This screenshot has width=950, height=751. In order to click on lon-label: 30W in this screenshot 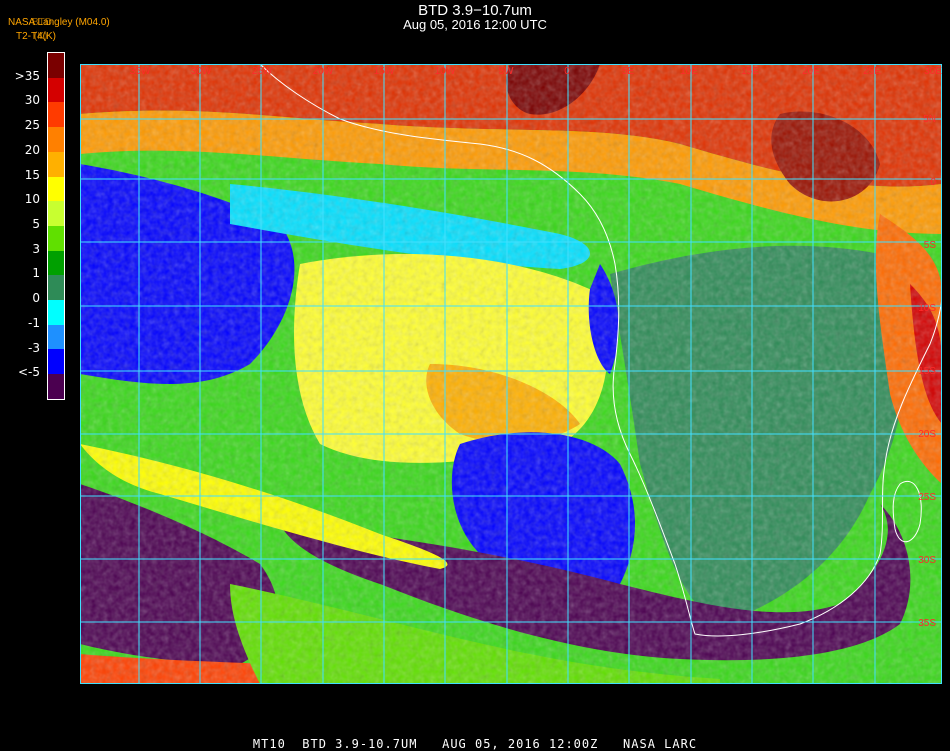, I will do `click(201, 71)`.